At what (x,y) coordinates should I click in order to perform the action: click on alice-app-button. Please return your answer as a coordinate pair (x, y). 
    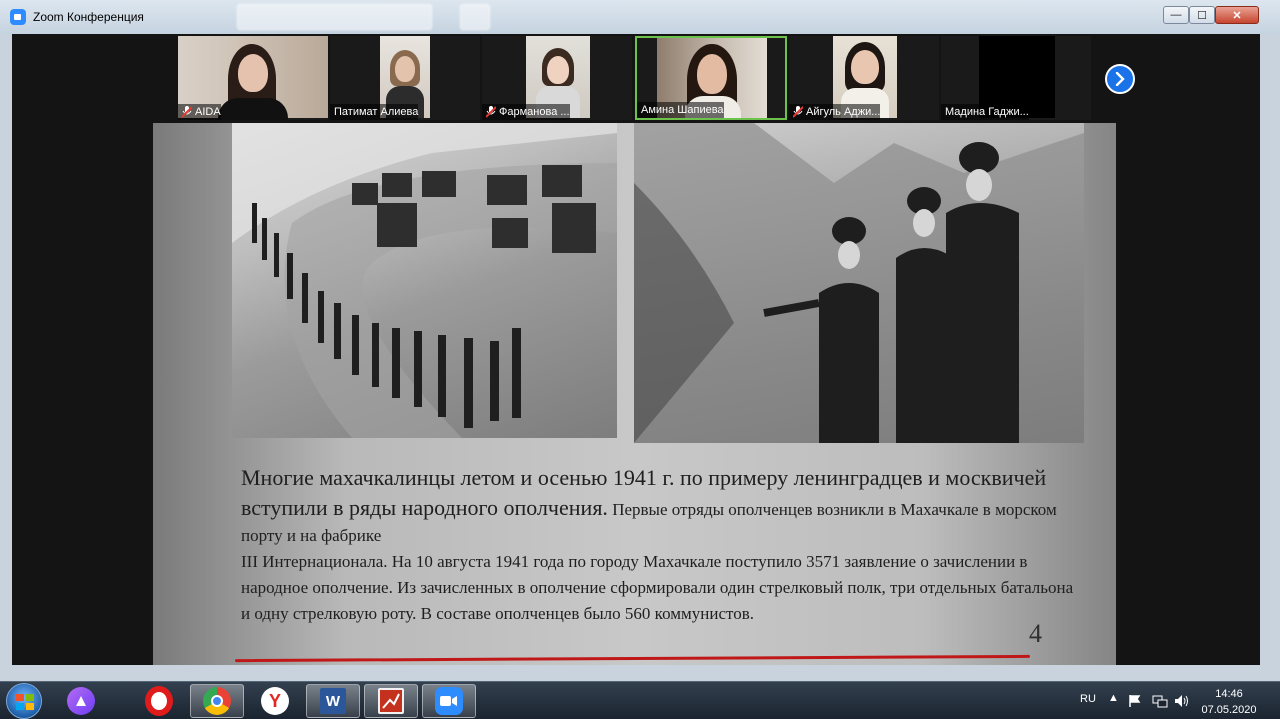
    Looking at the image, I should click on (81, 701).